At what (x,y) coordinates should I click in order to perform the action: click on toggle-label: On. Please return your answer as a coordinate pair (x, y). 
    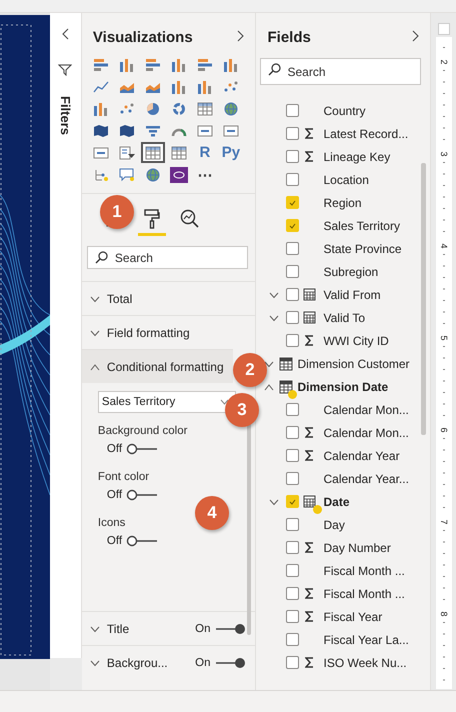
    Looking at the image, I should click on (202, 662).